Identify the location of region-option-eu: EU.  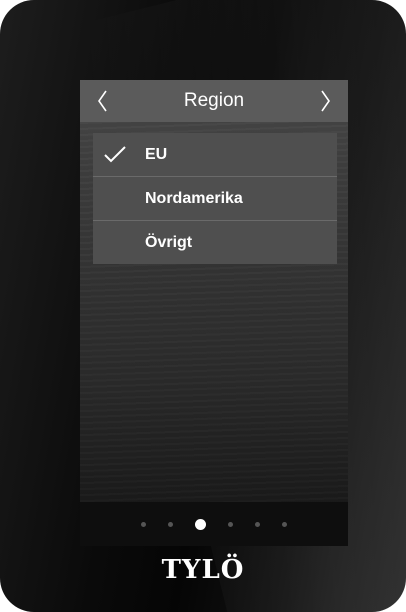
(215, 154).